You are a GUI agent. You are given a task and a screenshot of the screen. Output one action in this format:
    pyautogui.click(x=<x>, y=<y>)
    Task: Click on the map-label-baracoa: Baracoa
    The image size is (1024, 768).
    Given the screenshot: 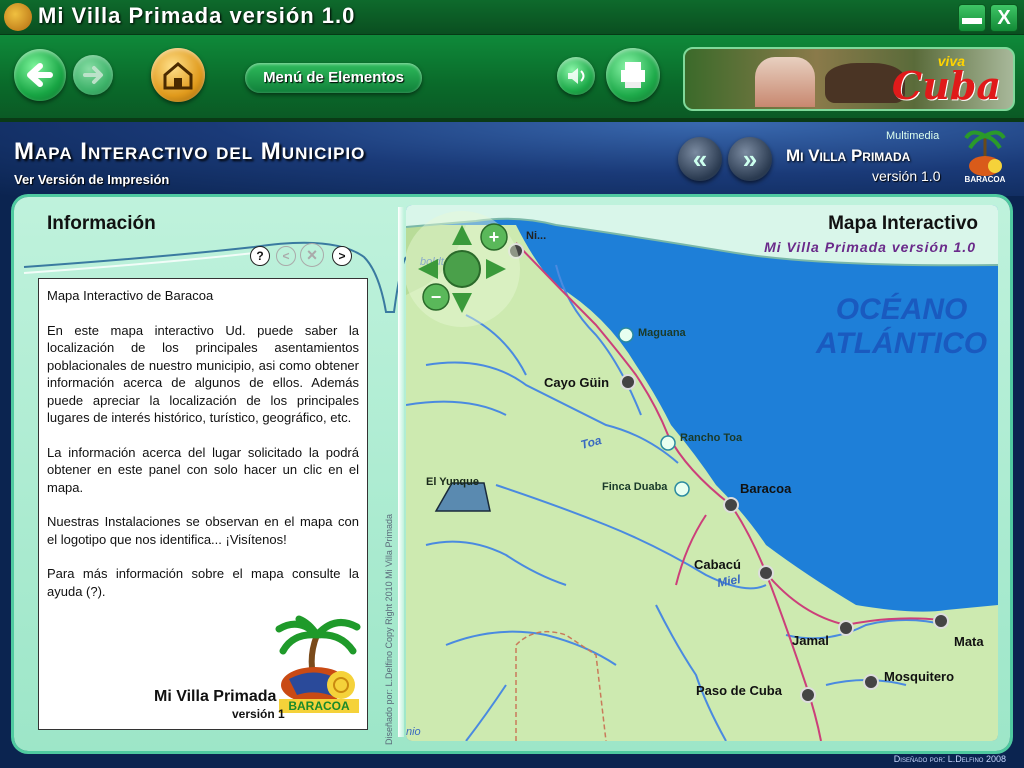 What is the action you would take?
    pyautogui.click(x=766, y=488)
    